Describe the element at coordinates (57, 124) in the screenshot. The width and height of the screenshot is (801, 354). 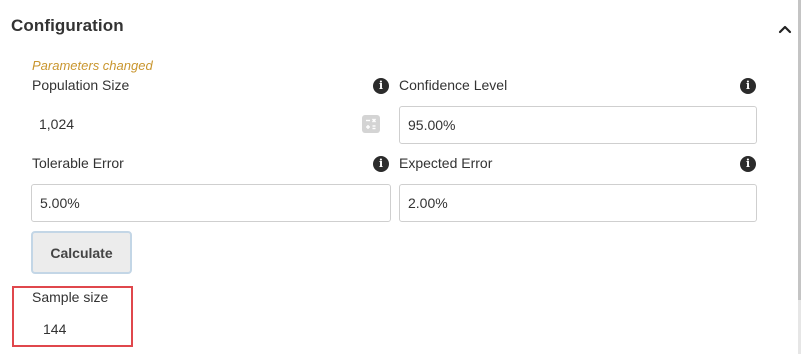
I see `population-size-value: 1,024` at that location.